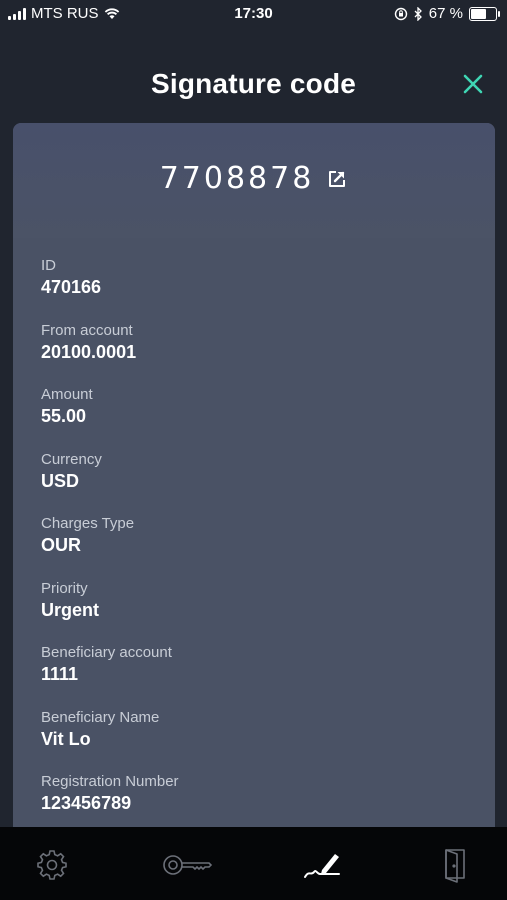  What do you see at coordinates (61, 545) in the screenshot?
I see `field-value: OUR` at bounding box center [61, 545].